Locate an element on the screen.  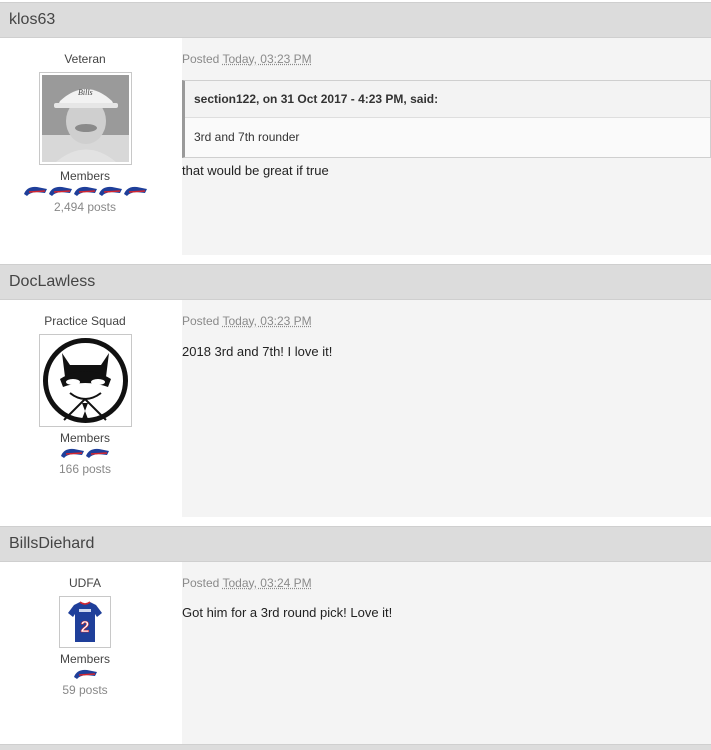
next-post-header-edge is located at coordinates (355, 747).